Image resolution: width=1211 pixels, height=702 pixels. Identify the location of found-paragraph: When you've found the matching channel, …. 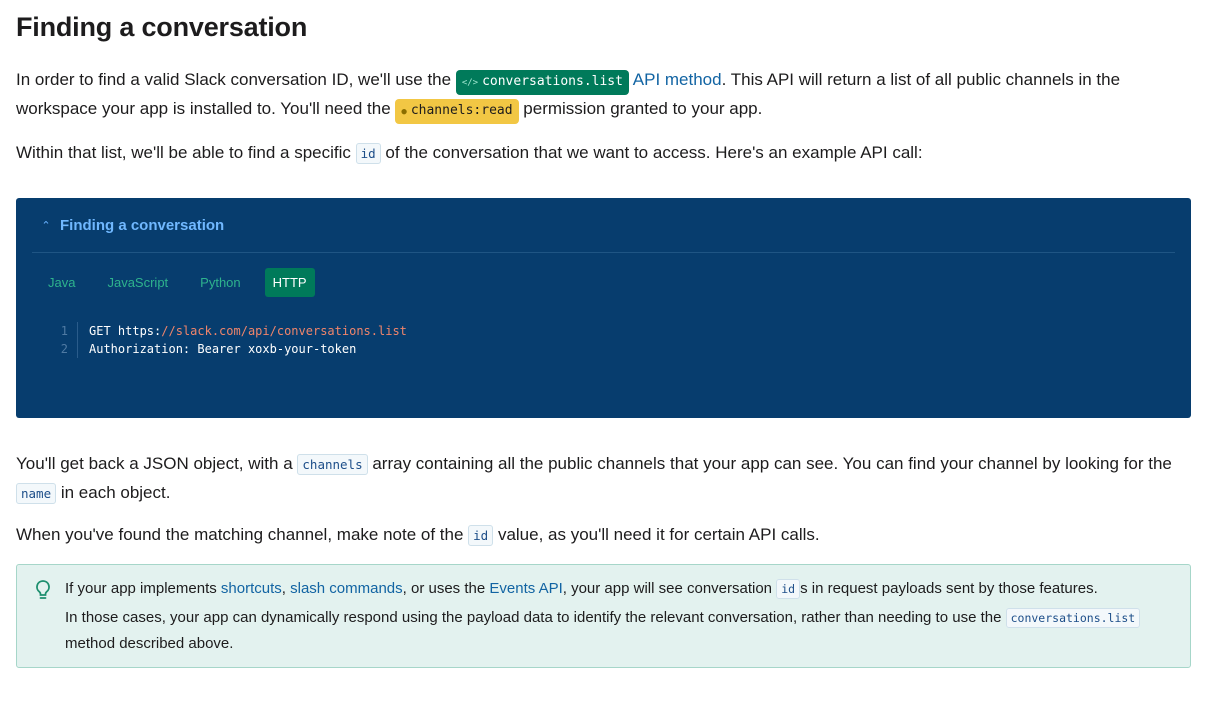
(418, 535).